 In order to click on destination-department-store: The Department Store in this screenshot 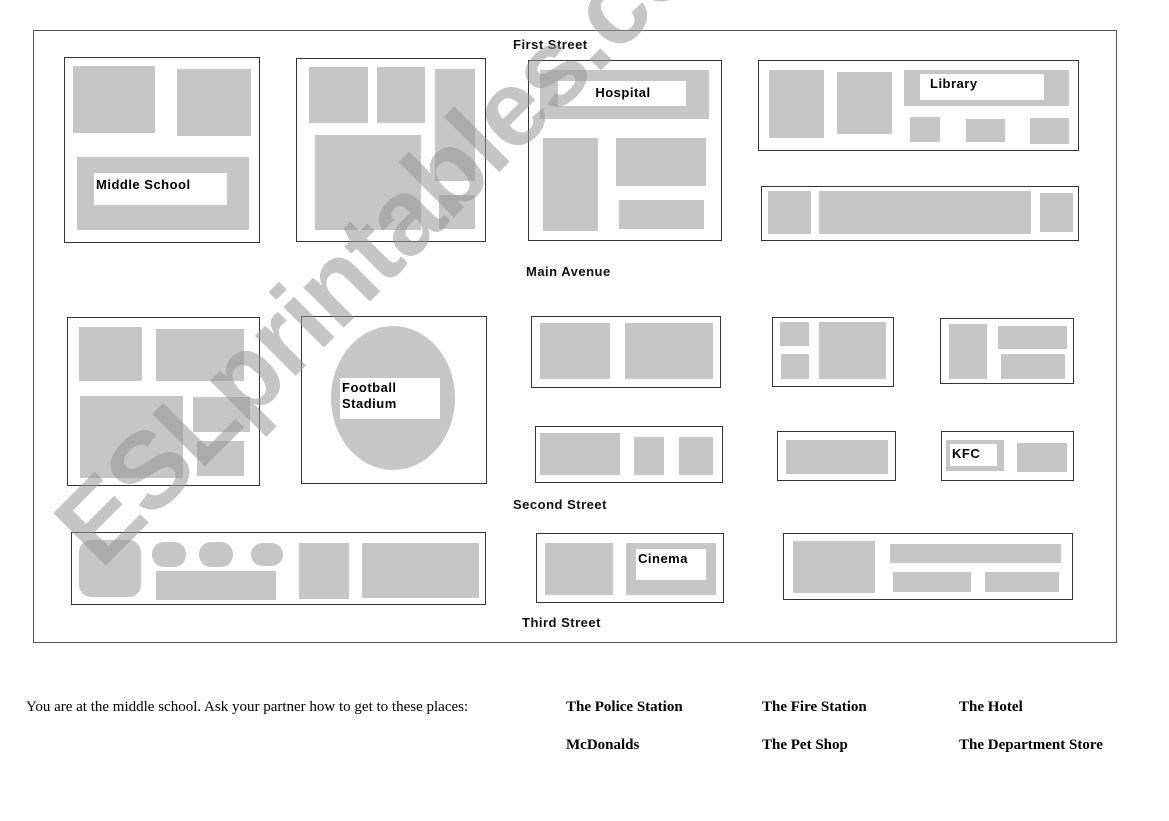, I will do `click(1031, 745)`.